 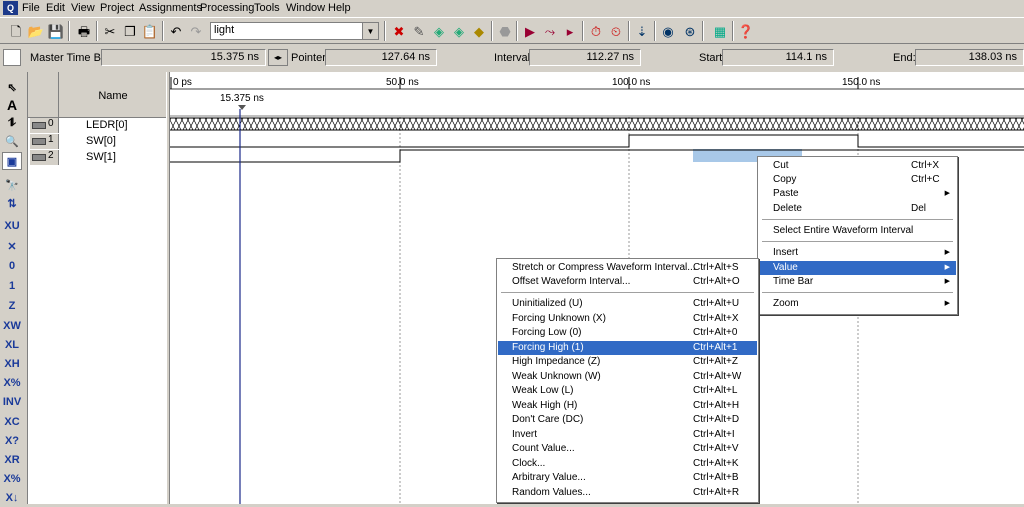 I want to click on time-bar-nav-arrows-icon: ◂▸, so click(x=278, y=57).